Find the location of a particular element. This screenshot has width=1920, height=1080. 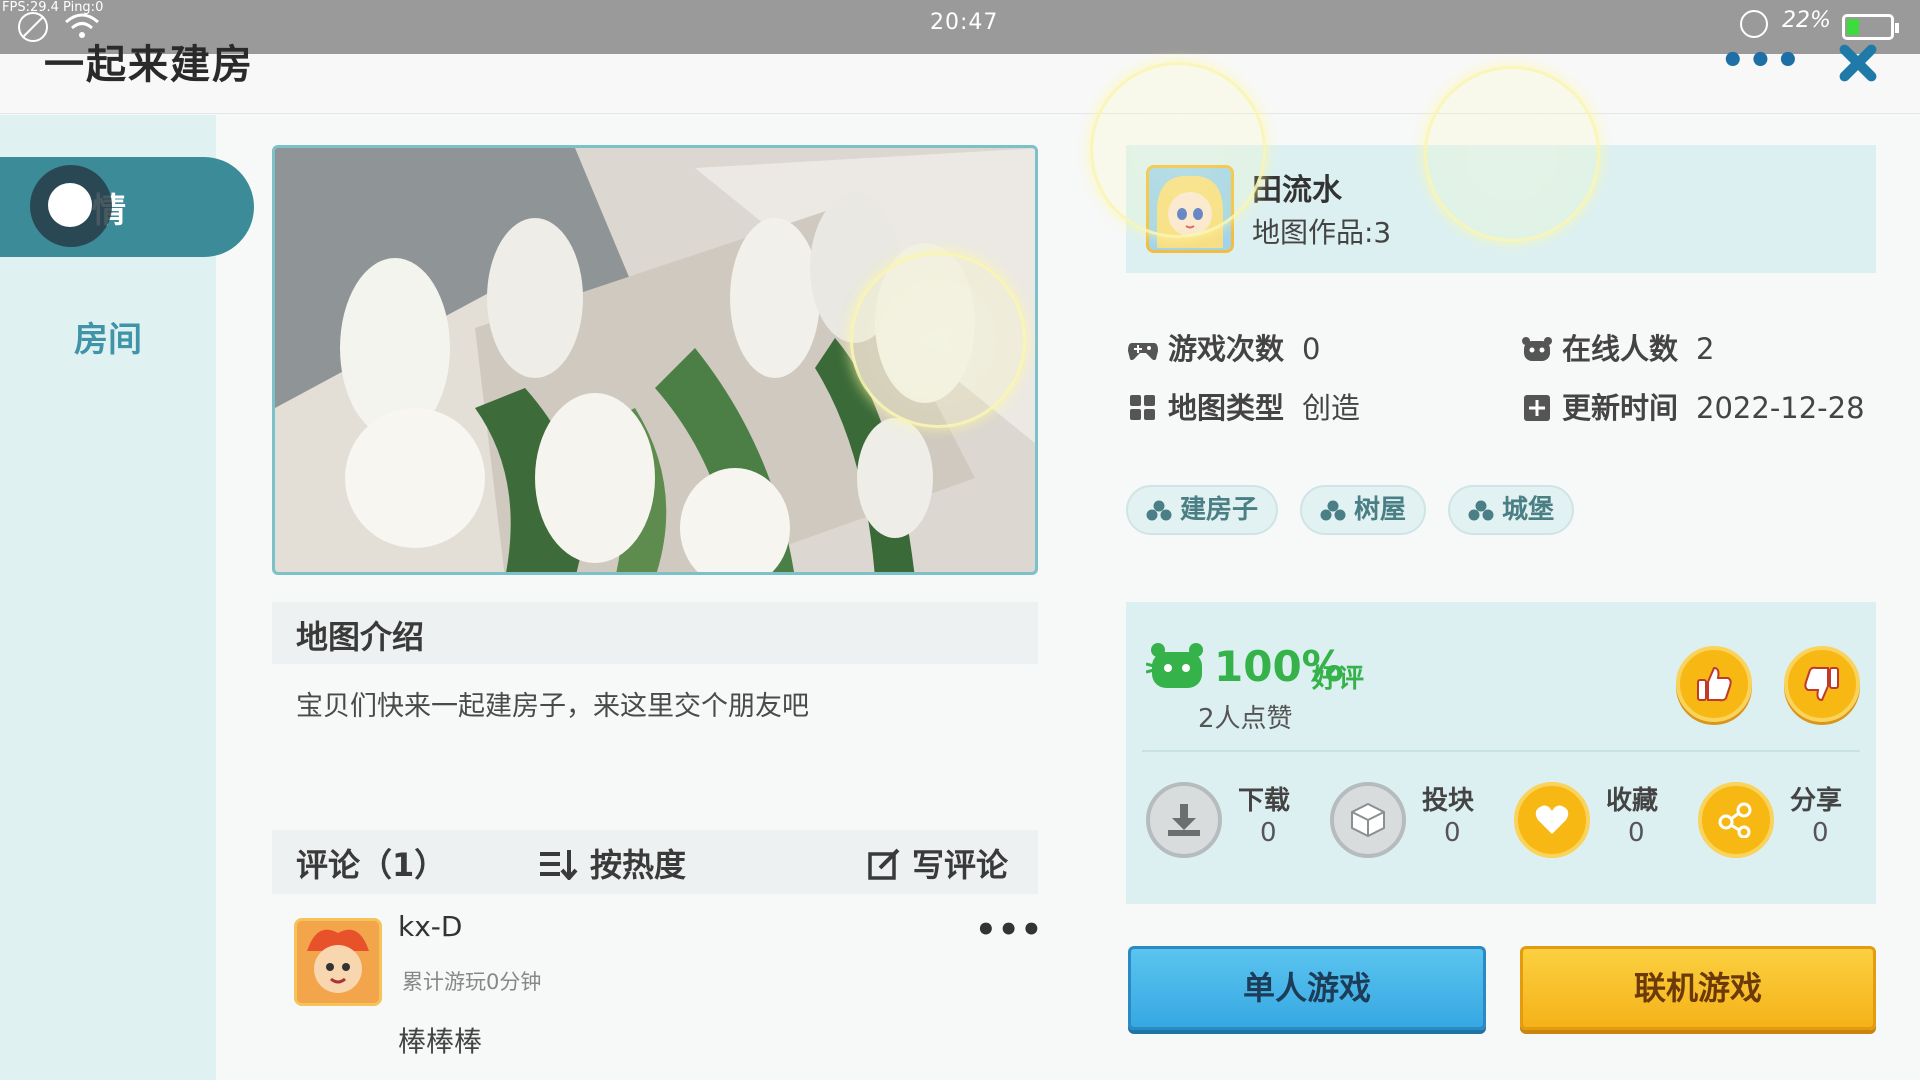

thumbs-down-button is located at coordinates (1822, 684).